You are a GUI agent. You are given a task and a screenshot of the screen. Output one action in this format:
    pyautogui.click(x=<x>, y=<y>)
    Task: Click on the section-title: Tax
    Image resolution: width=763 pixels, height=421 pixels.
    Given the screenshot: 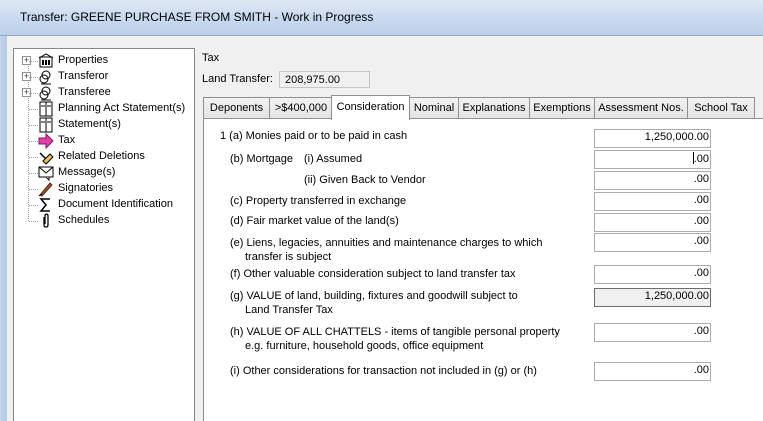 What is the action you would take?
    pyautogui.click(x=211, y=58)
    